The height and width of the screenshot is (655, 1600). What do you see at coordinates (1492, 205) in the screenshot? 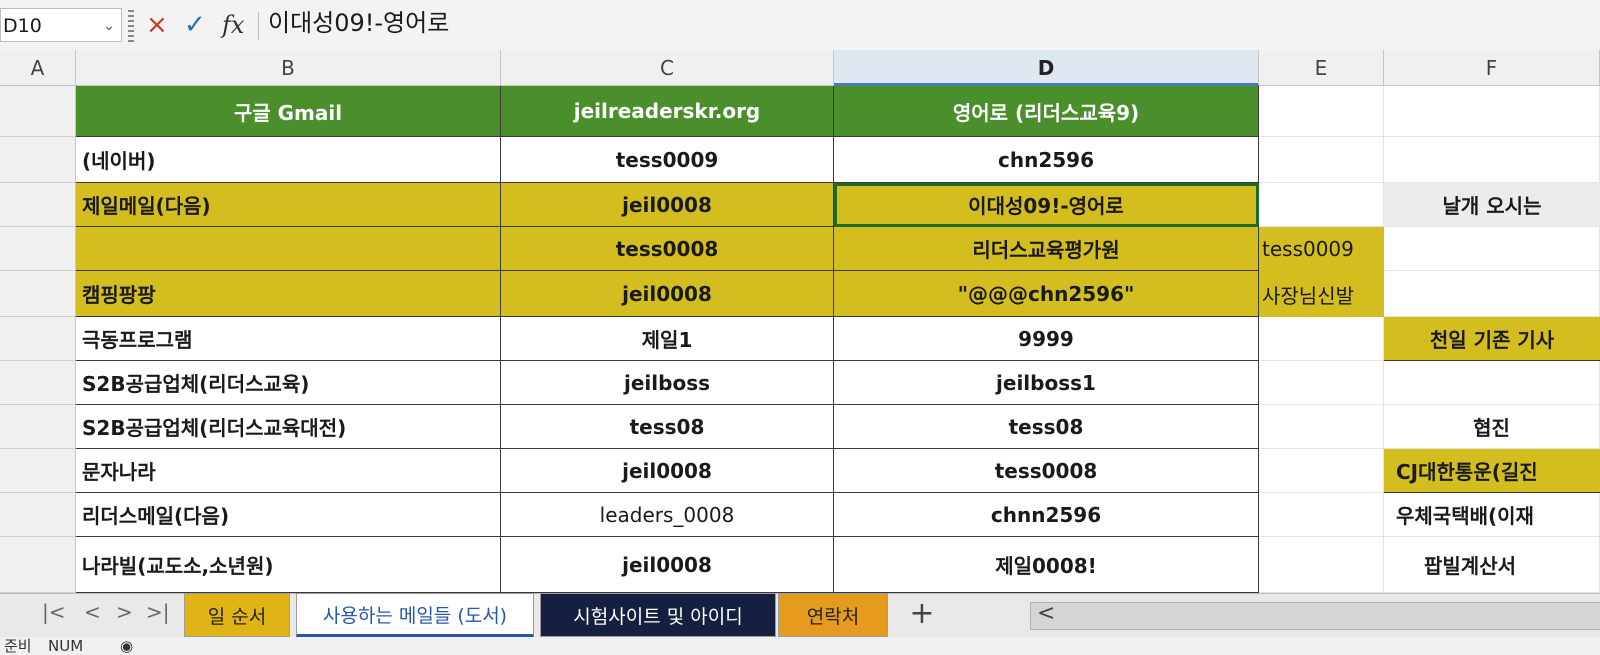
I see `table-cell-f: 날개 오시는` at bounding box center [1492, 205].